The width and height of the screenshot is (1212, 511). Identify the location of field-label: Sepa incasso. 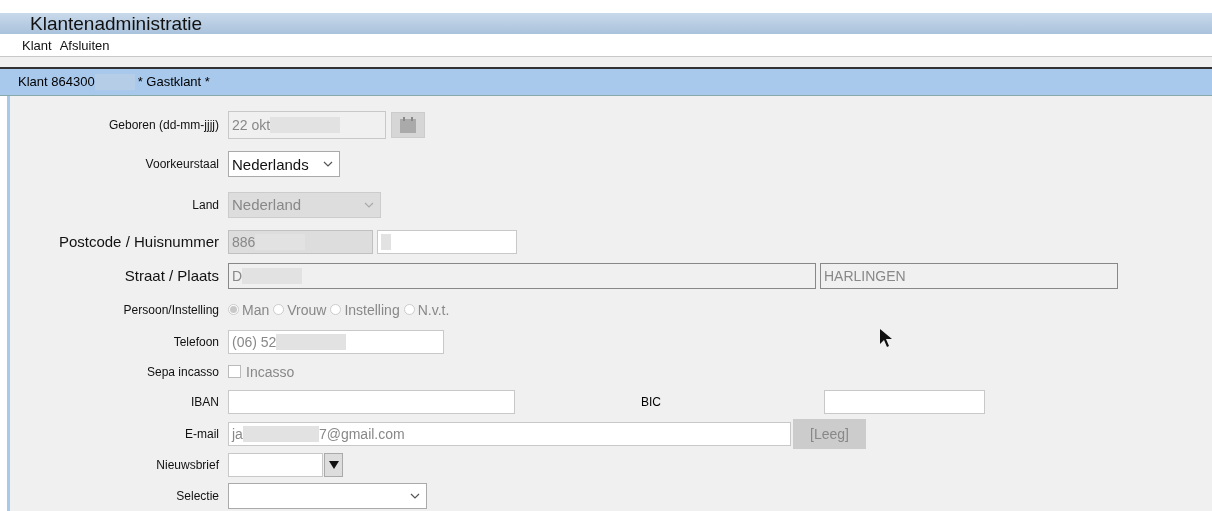
(182, 372).